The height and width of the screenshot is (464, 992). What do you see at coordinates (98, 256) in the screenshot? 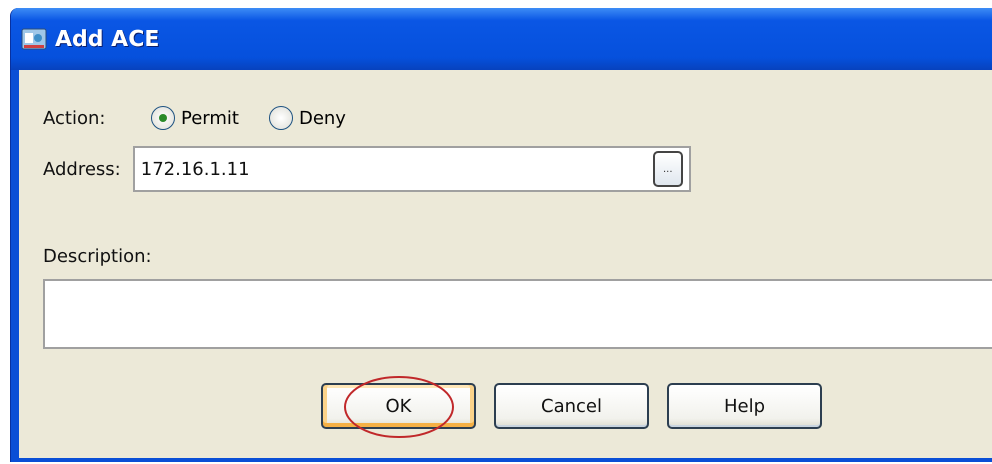
I see `description-label: Description:` at bounding box center [98, 256].